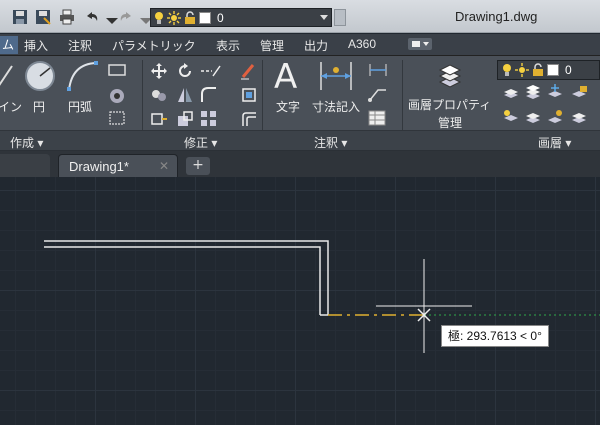 The image size is (600, 425). I want to click on new-tab-button: +, so click(198, 166).